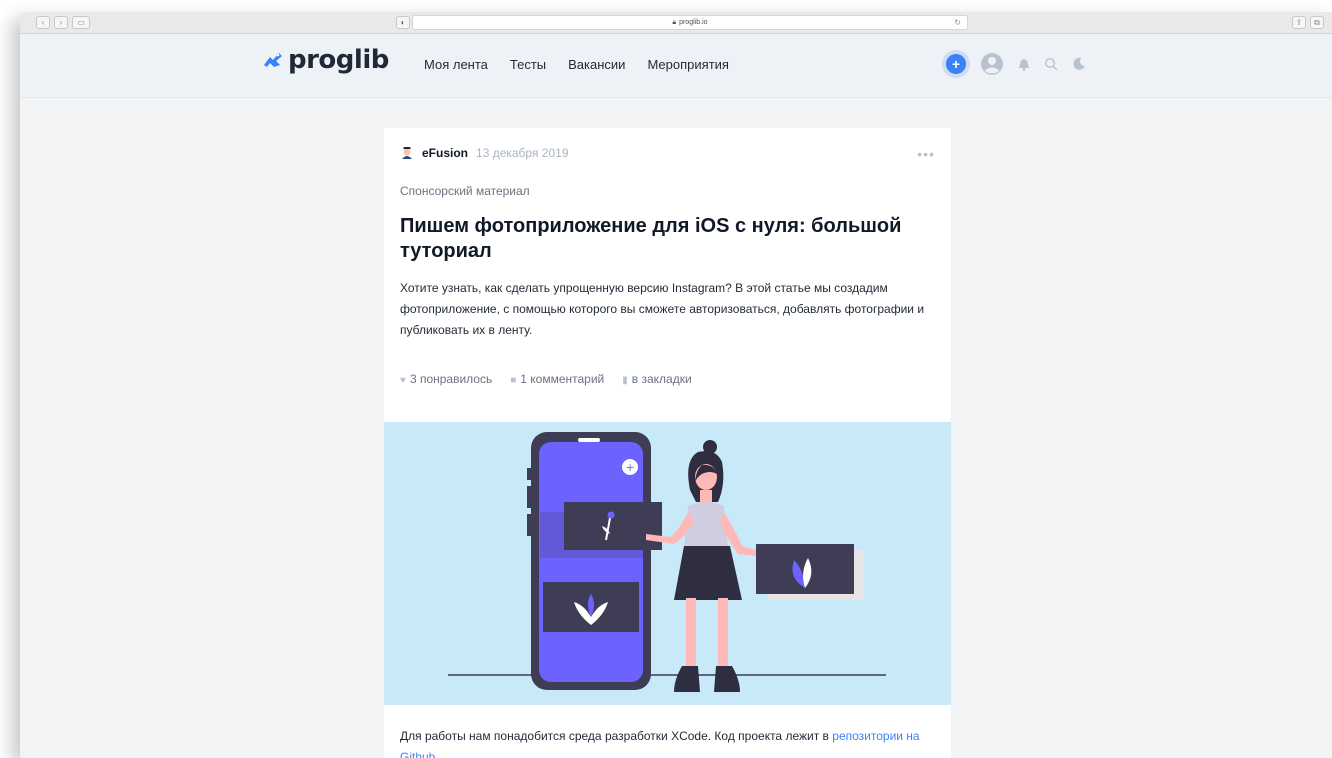  What do you see at coordinates (661, 379) in the screenshot?
I see `bookmark-label: в закладки` at bounding box center [661, 379].